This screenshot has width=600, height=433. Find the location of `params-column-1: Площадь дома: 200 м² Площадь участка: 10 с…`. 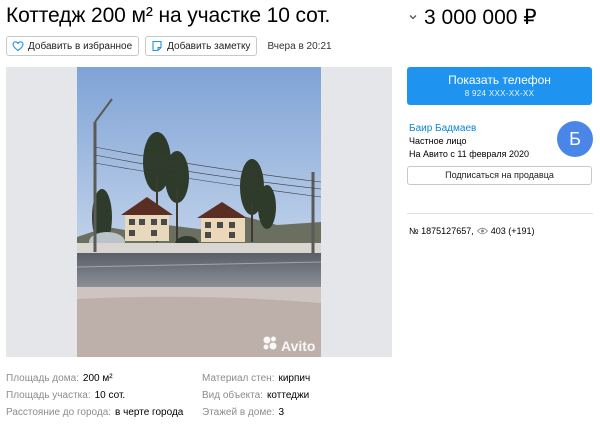

params-column-1: Площадь дома: 200 м² Площадь участка: 10 с… is located at coordinates (94, 395).